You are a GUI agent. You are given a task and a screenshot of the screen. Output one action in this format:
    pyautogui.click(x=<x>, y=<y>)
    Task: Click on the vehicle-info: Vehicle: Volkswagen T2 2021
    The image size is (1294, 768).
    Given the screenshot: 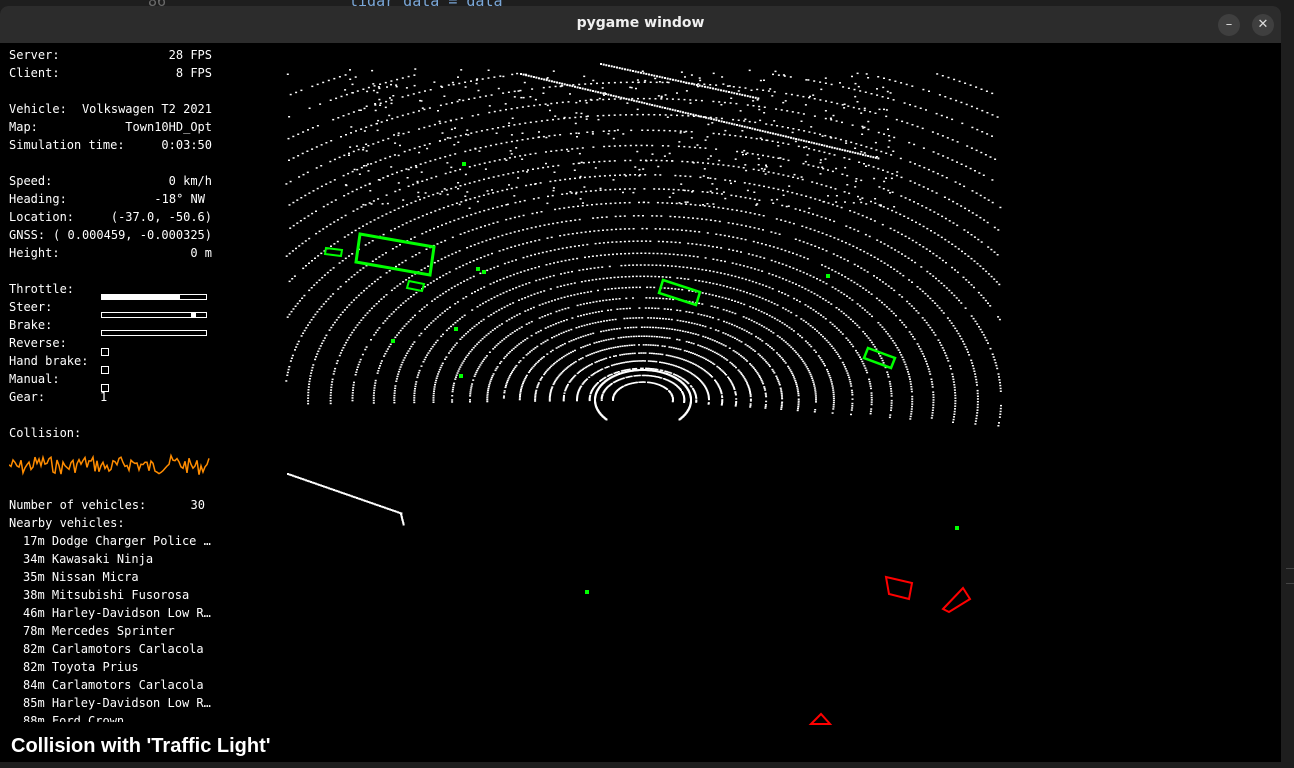 What is the action you would take?
    pyautogui.click(x=110, y=109)
    